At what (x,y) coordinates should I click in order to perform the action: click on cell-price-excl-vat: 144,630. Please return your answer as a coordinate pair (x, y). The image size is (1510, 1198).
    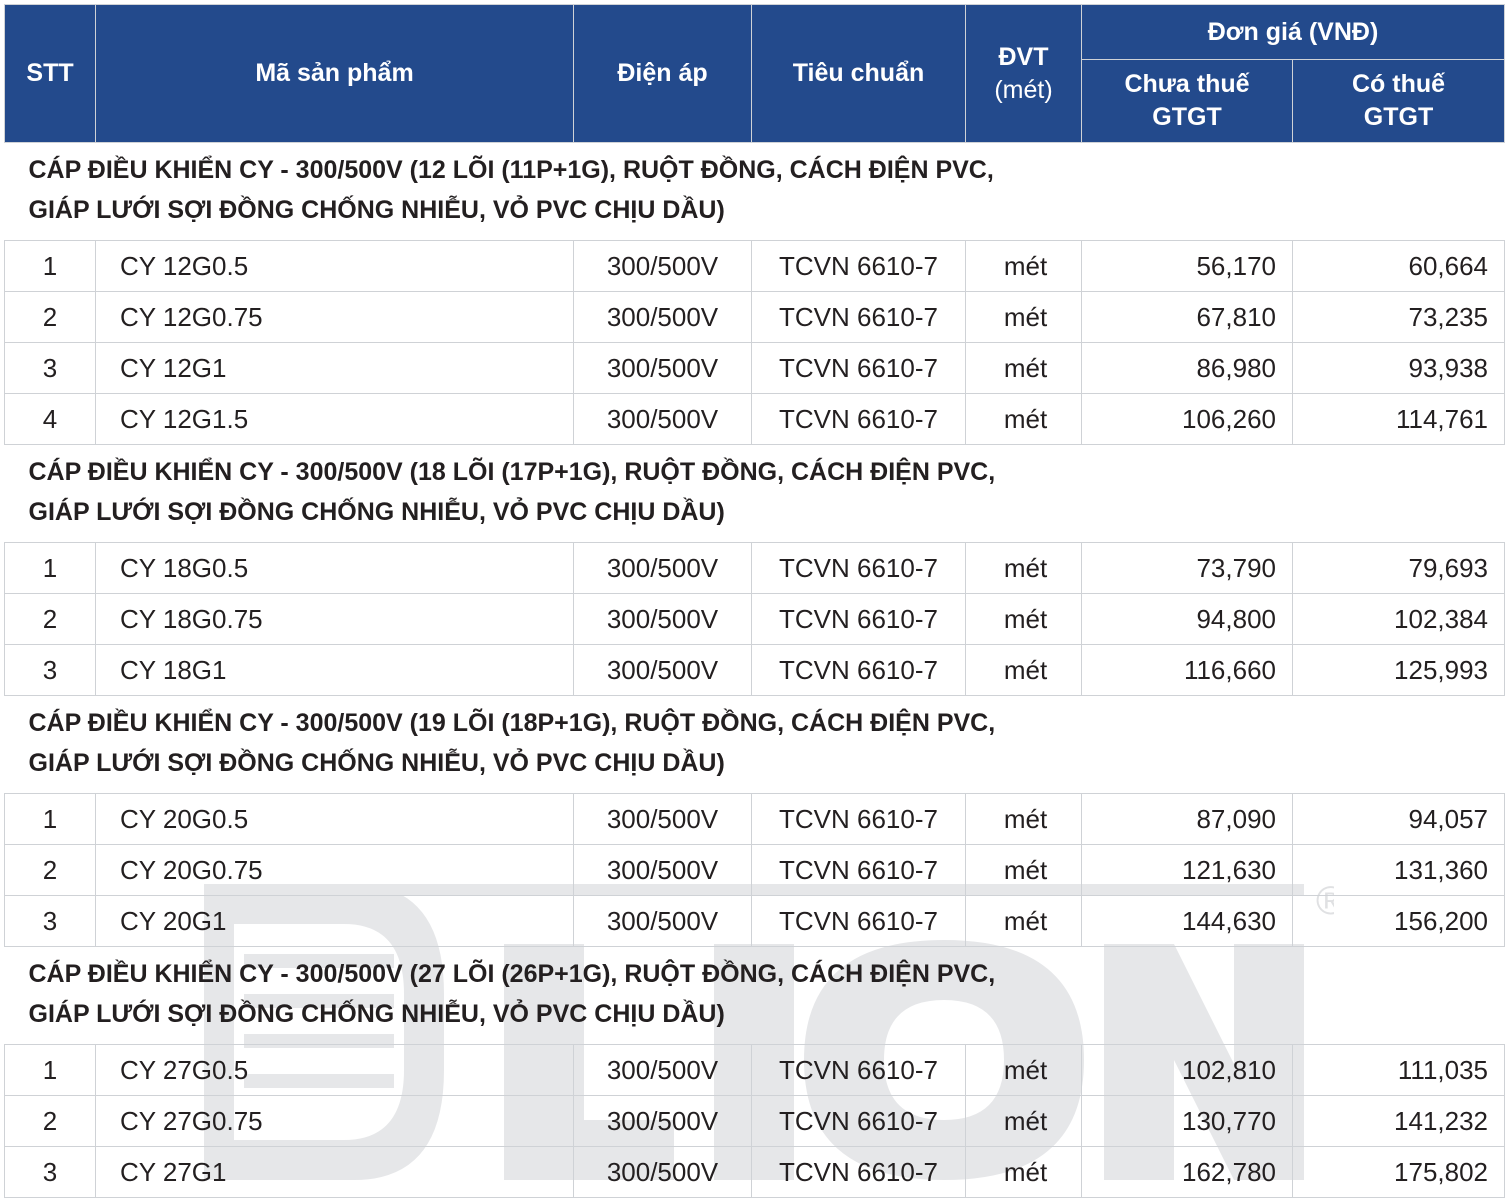
    Looking at the image, I should click on (1187, 921).